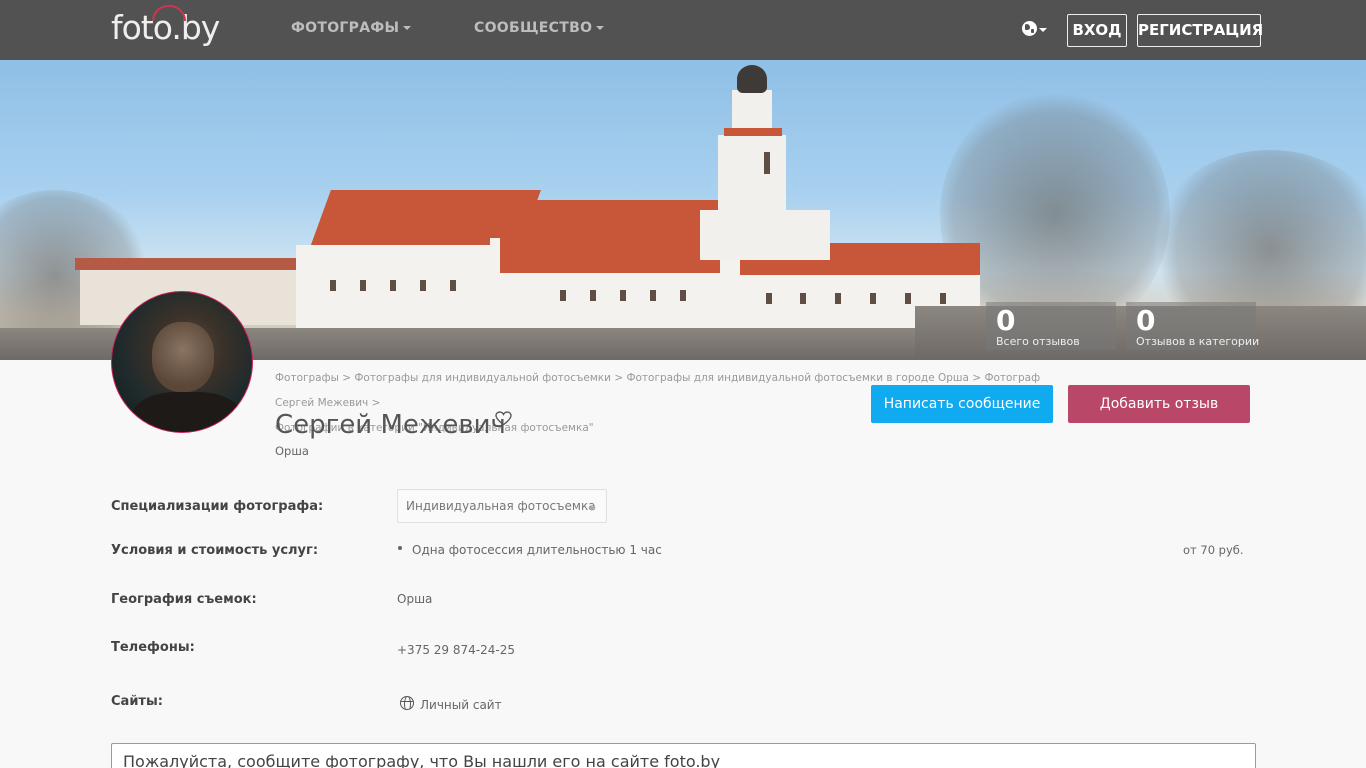 Image resolution: width=1366 pixels, height=768 pixels. I want to click on login-button: ВХОД, so click(1097, 30).